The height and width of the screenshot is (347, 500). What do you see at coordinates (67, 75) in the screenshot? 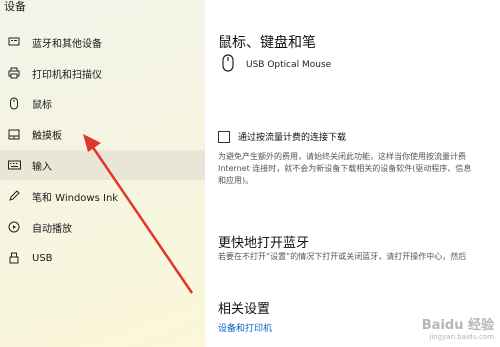
I see `sidebar-item-label: 打印机和扫描仪` at bounding box center [67, 75].